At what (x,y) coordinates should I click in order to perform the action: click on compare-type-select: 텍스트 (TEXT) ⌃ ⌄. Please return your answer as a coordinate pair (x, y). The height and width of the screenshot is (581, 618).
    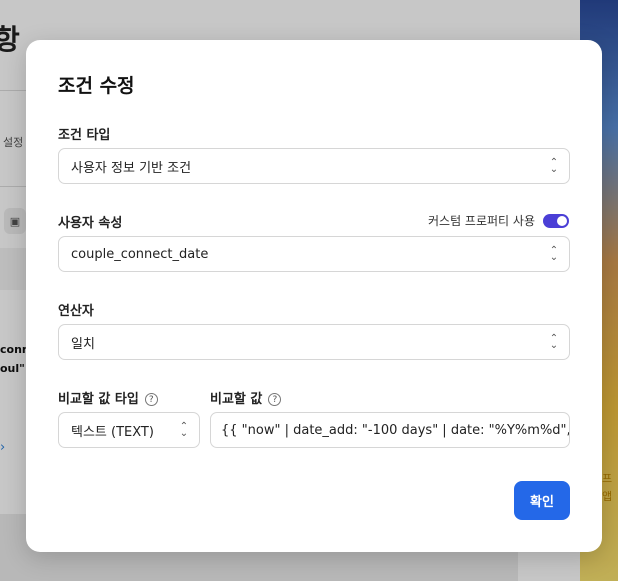
    Looking at the image, I should click on (129, 430).